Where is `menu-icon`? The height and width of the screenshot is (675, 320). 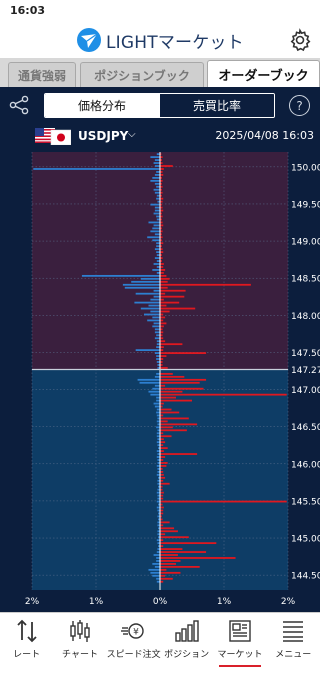 menu-icon is located at coordinates (293, 631).